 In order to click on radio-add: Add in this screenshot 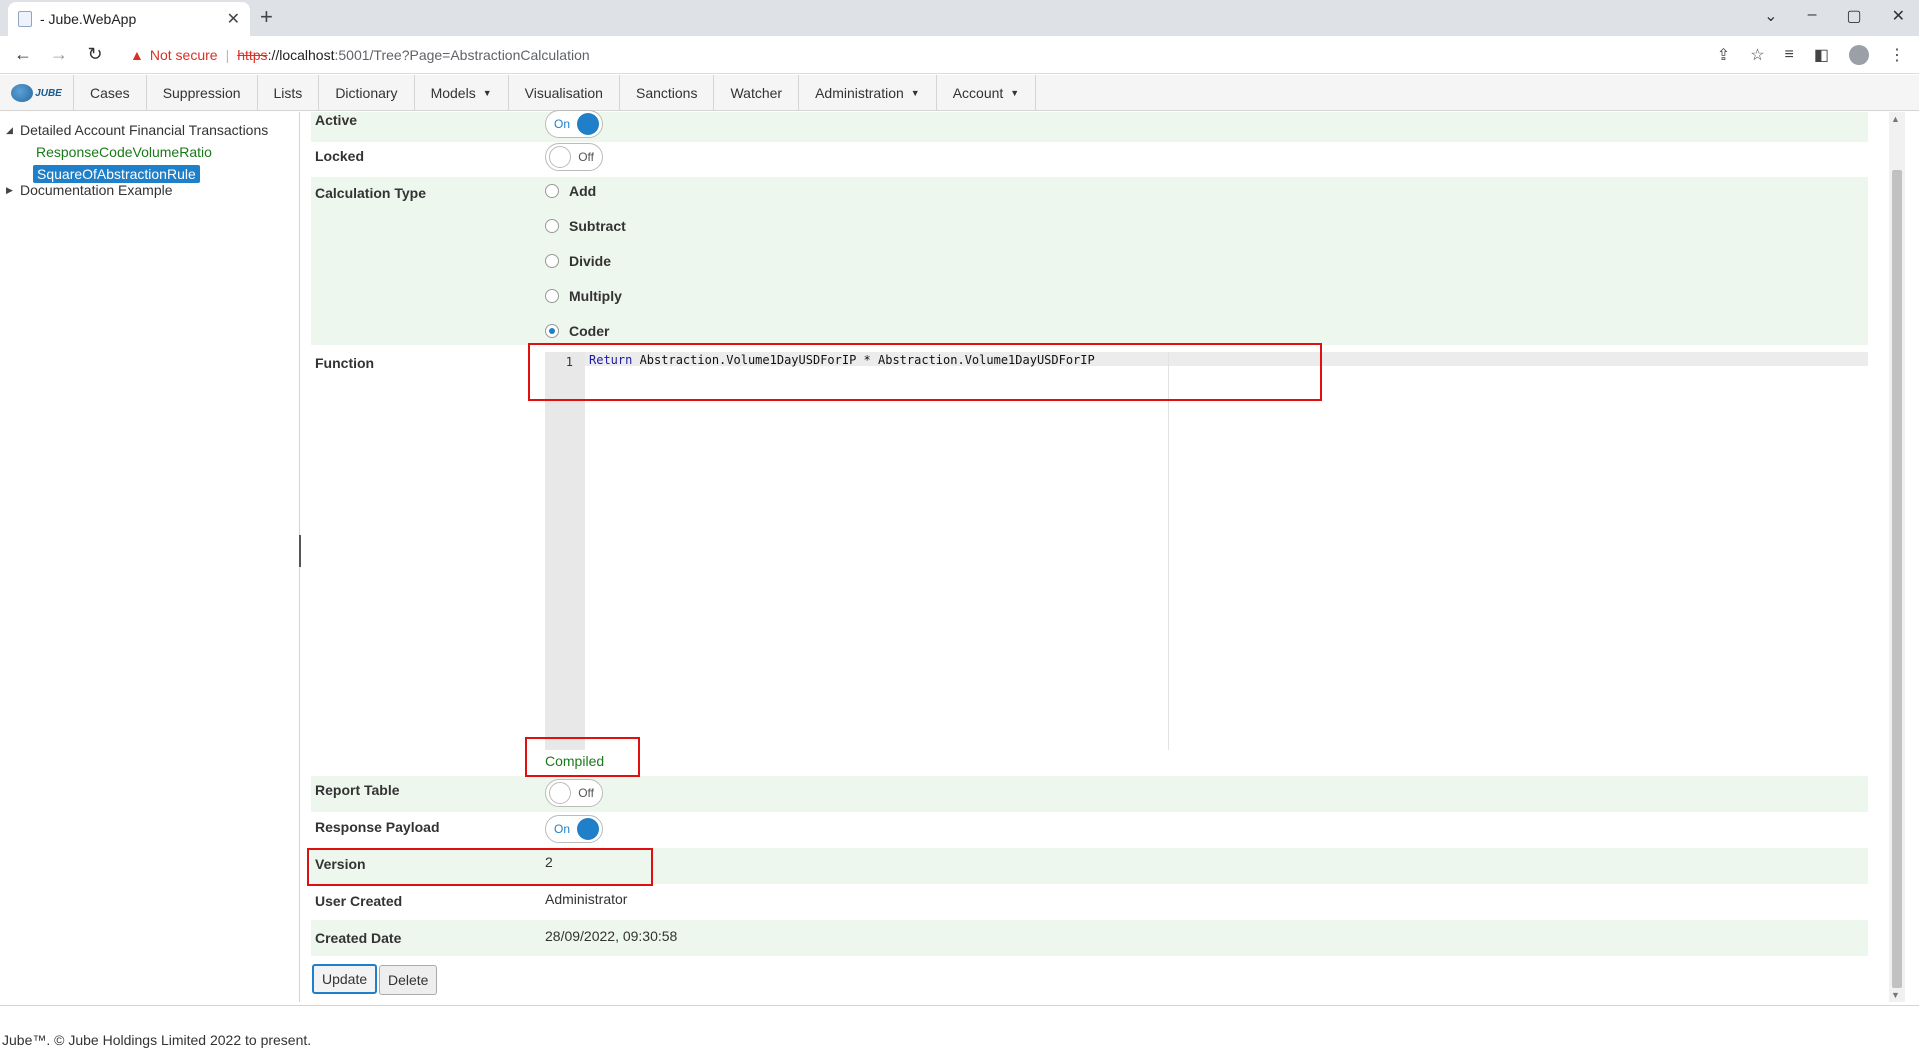, I will do `click(570, 191)`.